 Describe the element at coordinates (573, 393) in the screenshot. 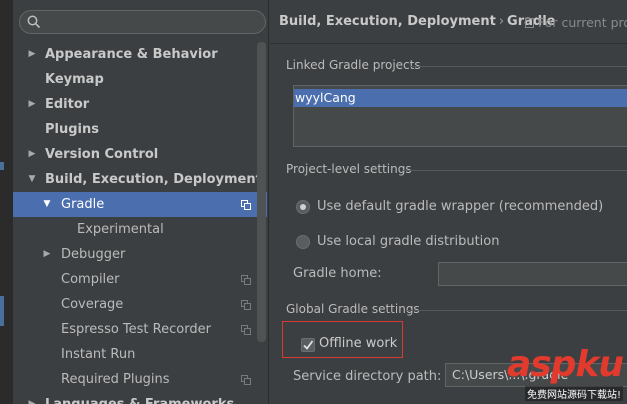

I see `watermark-tagline: 免费网站源码下载站!` at that location.